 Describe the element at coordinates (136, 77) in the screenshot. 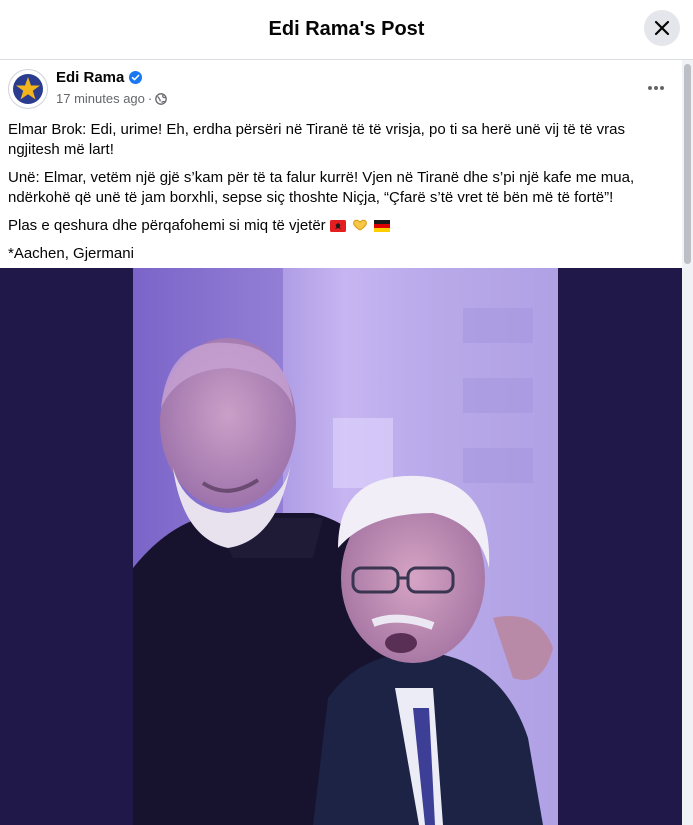

I see `verified-badge-icon` at that location.